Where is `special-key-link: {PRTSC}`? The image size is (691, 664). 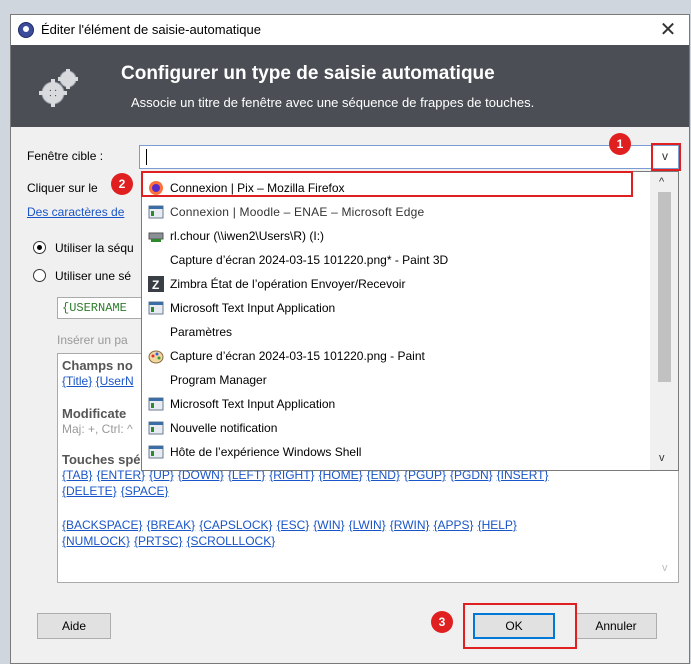 special-key-link: {PRTSC} is located at coordinates (158, 541).